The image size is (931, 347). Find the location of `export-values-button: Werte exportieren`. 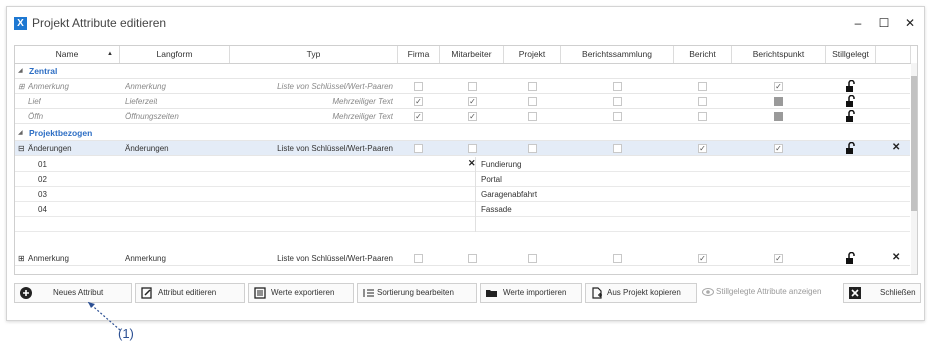

export-values-button: Werte exportieren is located at coordinates (301, 293).